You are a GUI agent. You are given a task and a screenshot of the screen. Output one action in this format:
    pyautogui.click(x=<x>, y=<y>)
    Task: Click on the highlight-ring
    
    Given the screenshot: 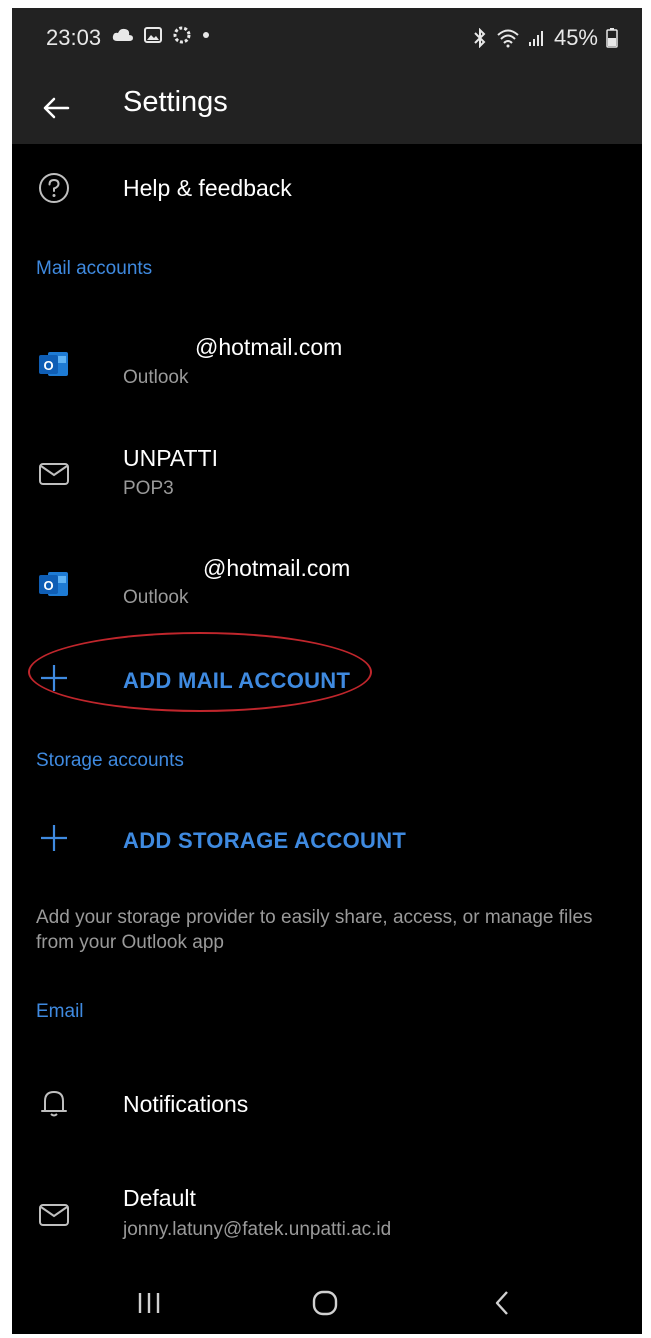 What is the action you would take?
    pyautogui.click(x=200, y=672)
    